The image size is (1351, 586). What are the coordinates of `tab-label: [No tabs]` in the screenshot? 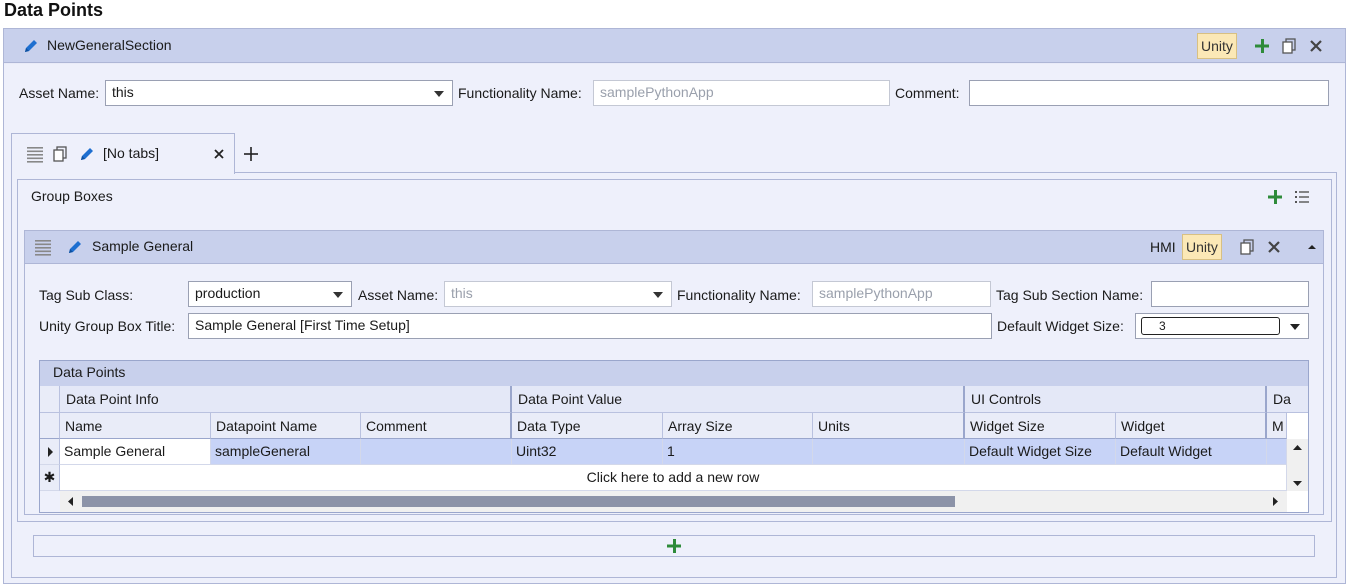 It's located at (131, 153).